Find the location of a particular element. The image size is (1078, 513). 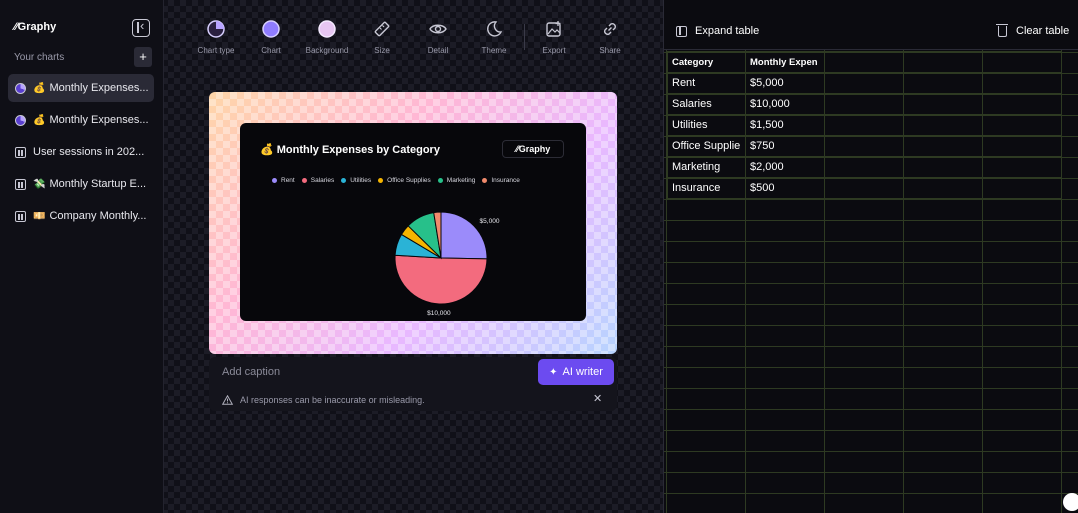

detail-label: Detail is located at coordinates (438, 50).